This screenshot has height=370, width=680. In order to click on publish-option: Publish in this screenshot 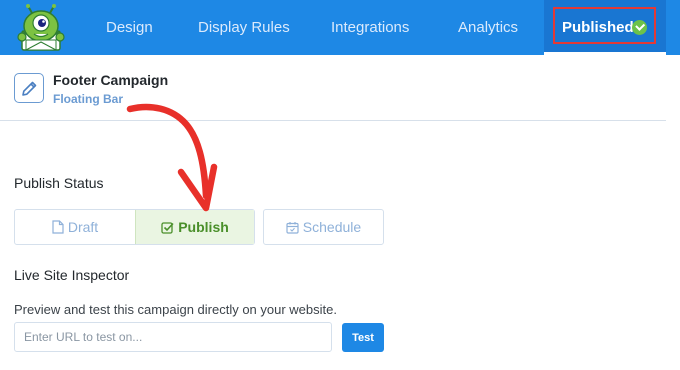, I will do `click(194, 227)`.